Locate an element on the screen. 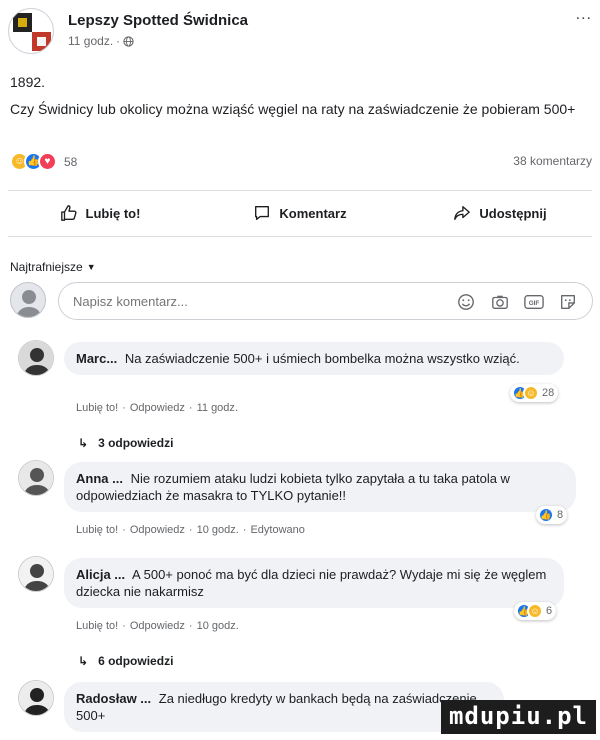  post-actions: Lubię to! Komentarz Udostępnij is located at coordinates (300, 213).